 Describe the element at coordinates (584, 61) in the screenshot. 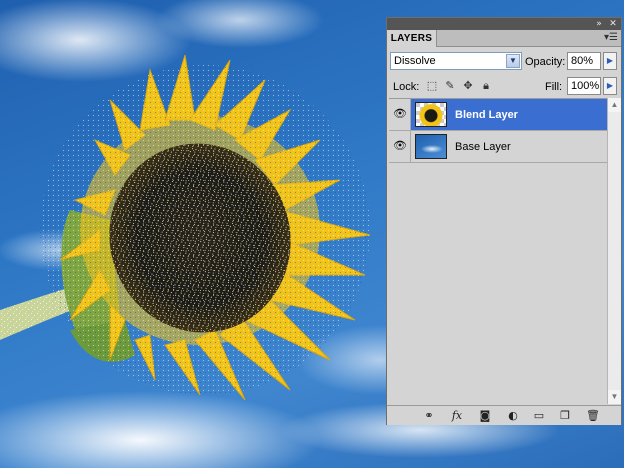

I see `opacity-input: 80%` at that location.